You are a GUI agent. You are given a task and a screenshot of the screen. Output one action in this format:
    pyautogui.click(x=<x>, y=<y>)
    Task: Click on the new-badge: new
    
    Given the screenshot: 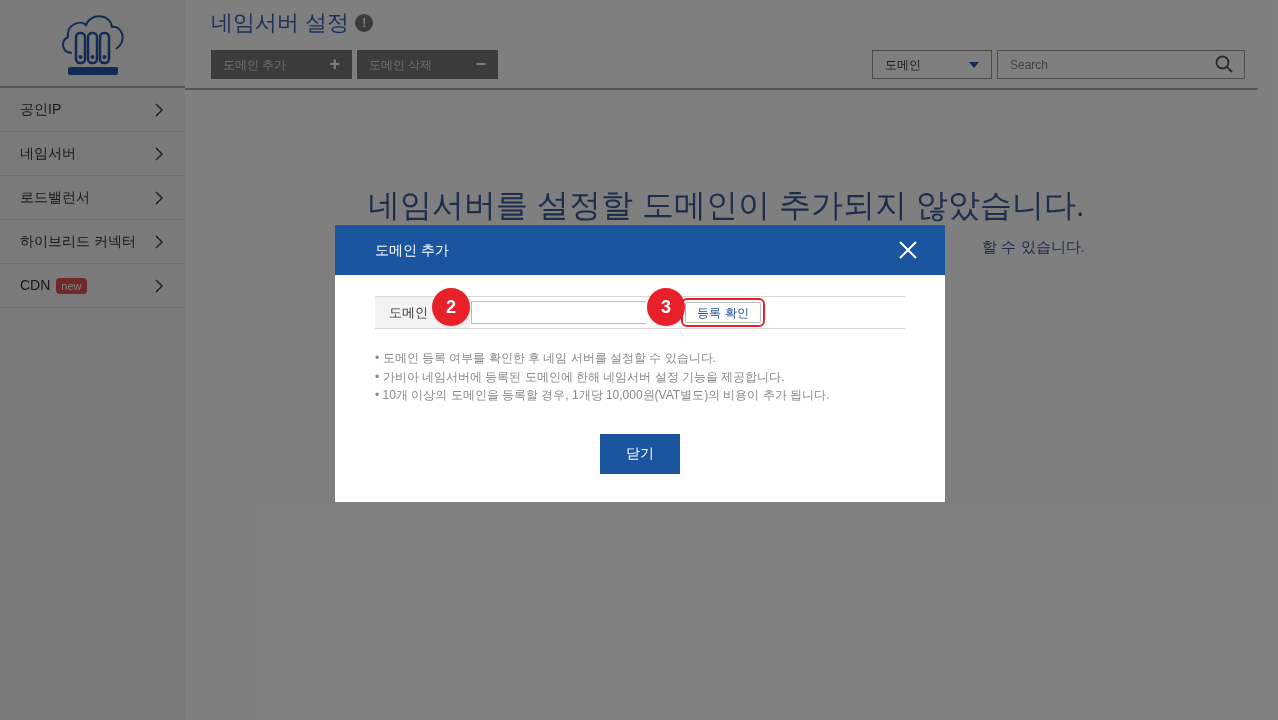 What is the action you would take?
    pyautogui.click(x=71, y=285)
    